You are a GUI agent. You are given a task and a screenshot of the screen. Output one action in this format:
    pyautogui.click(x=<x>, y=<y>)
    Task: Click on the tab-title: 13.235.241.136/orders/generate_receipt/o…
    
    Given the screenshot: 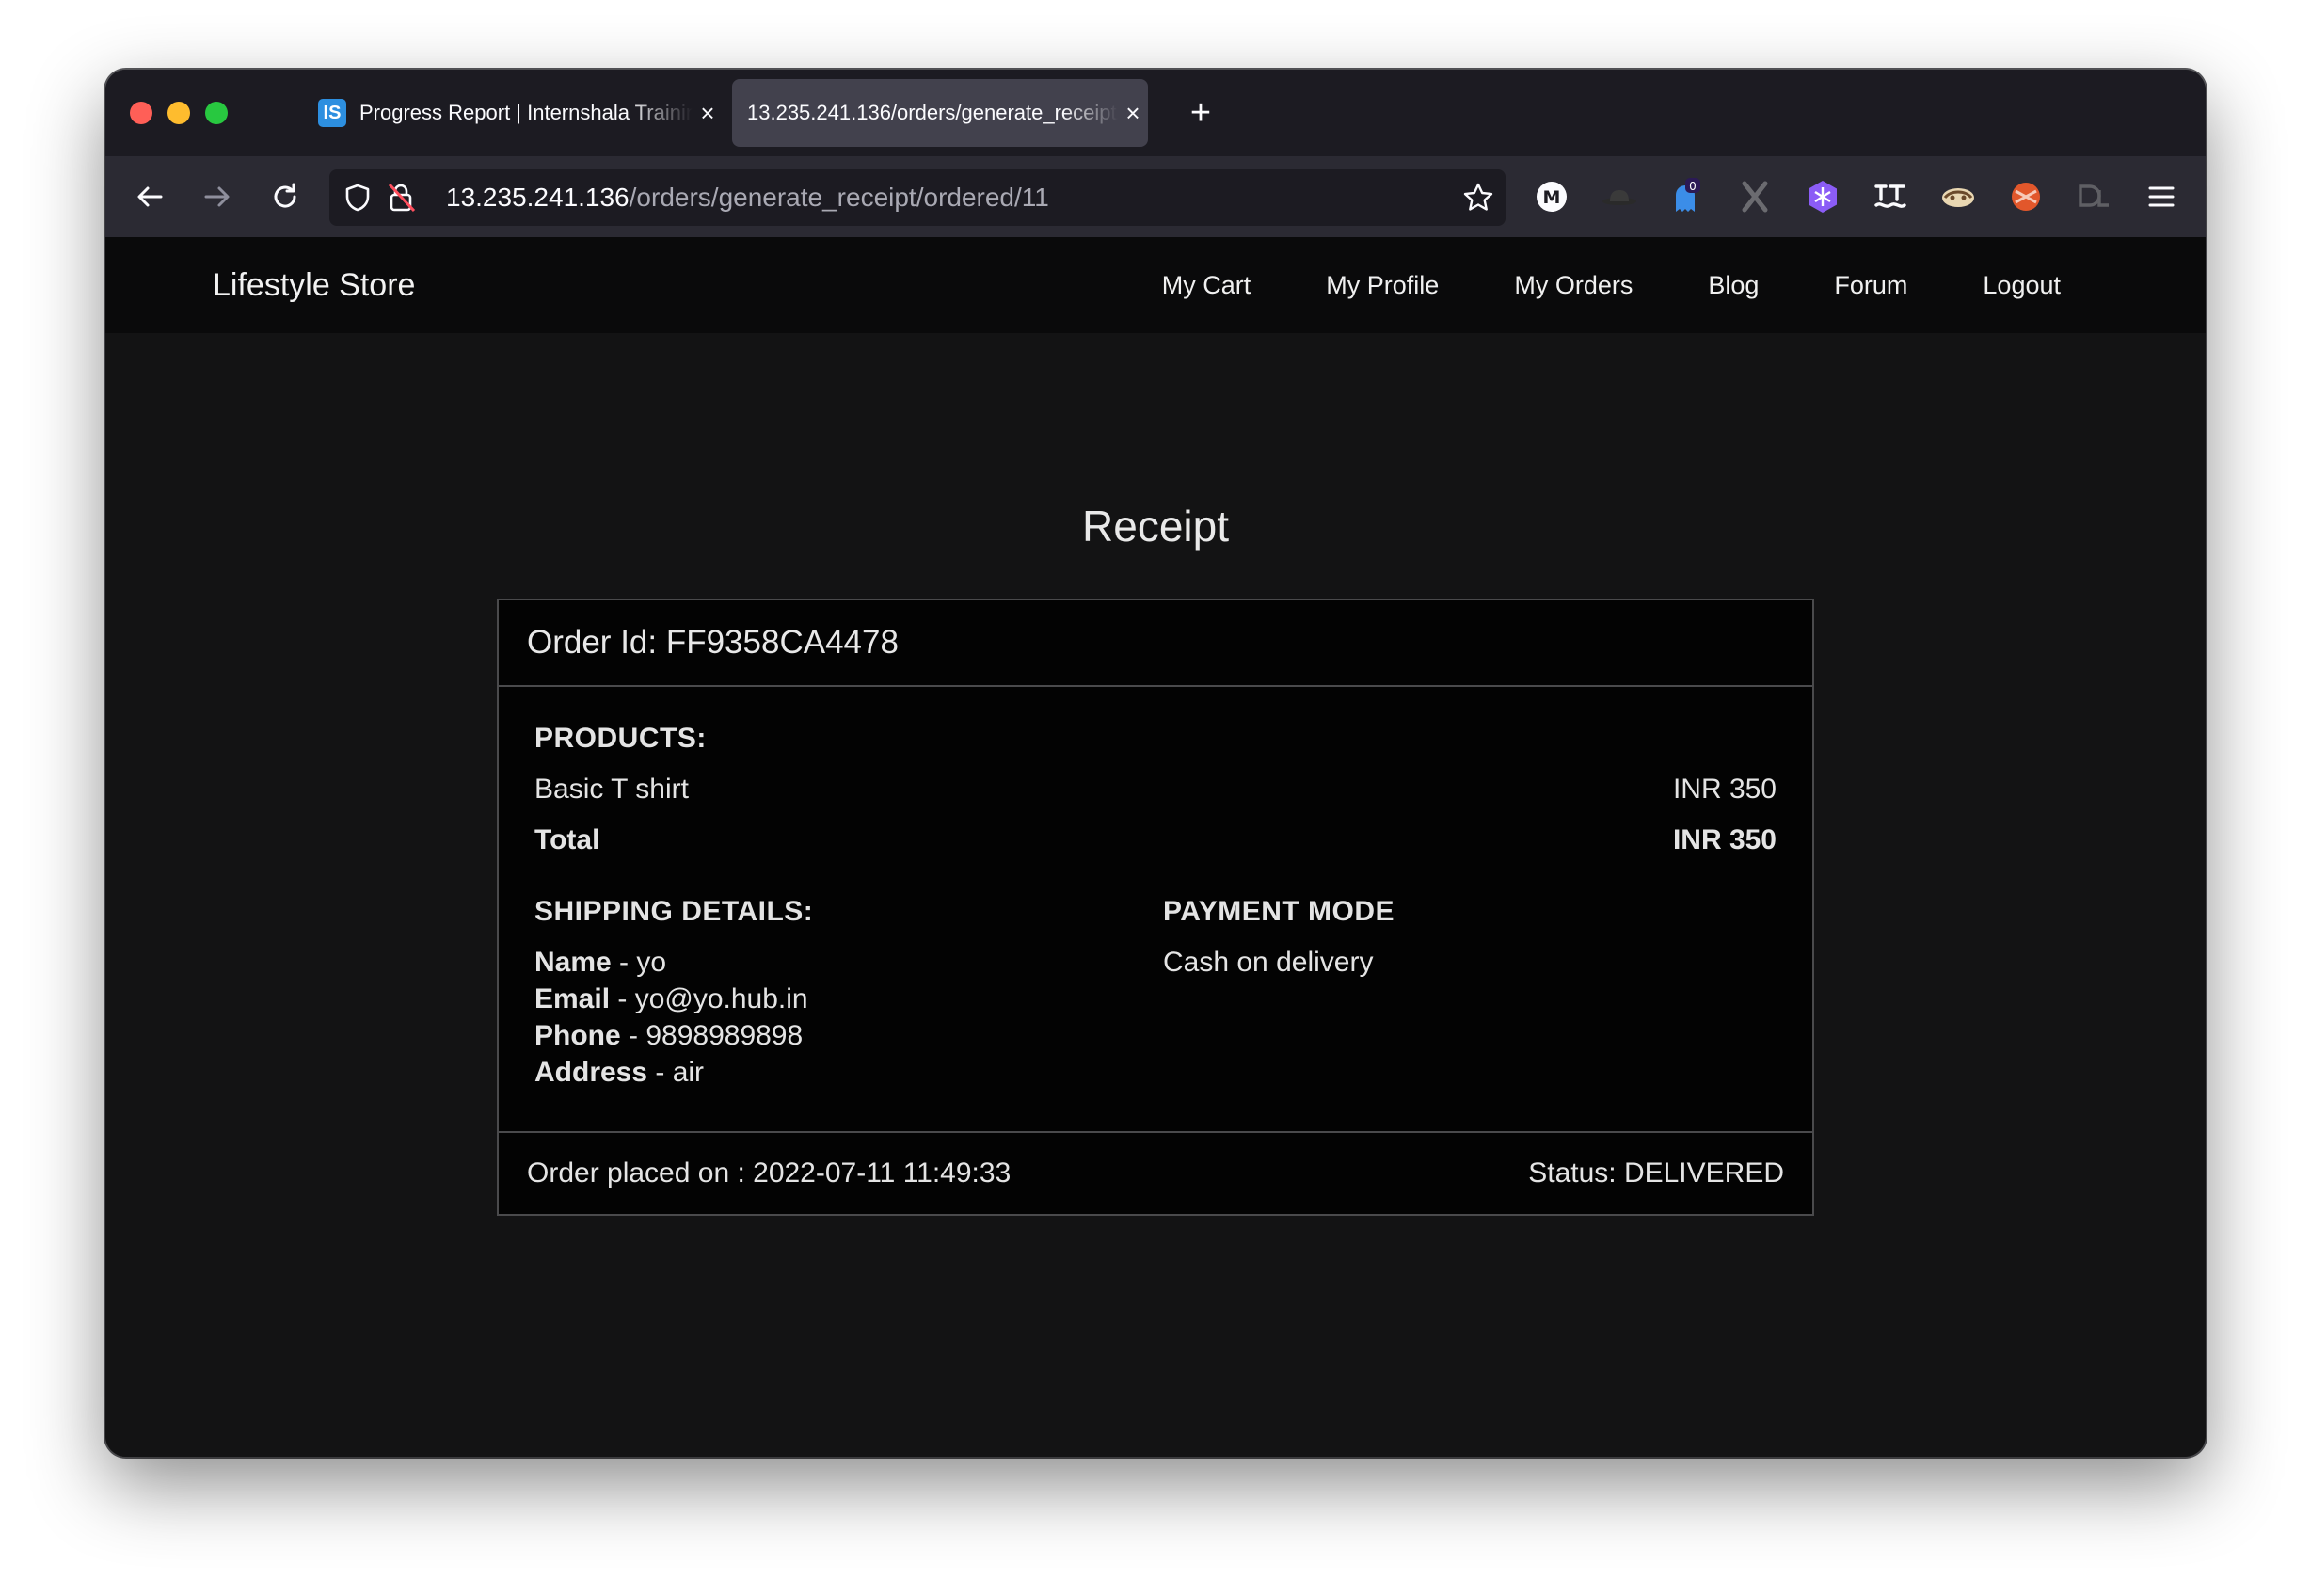 What is the action you would take?
    pyautogui.click(x=932, y=112)
    